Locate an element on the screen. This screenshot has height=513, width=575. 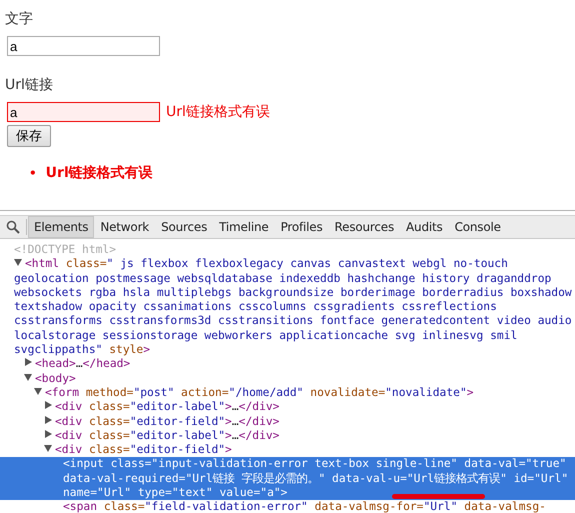
panel-tab: Sources is located at coordinates (184, 227).